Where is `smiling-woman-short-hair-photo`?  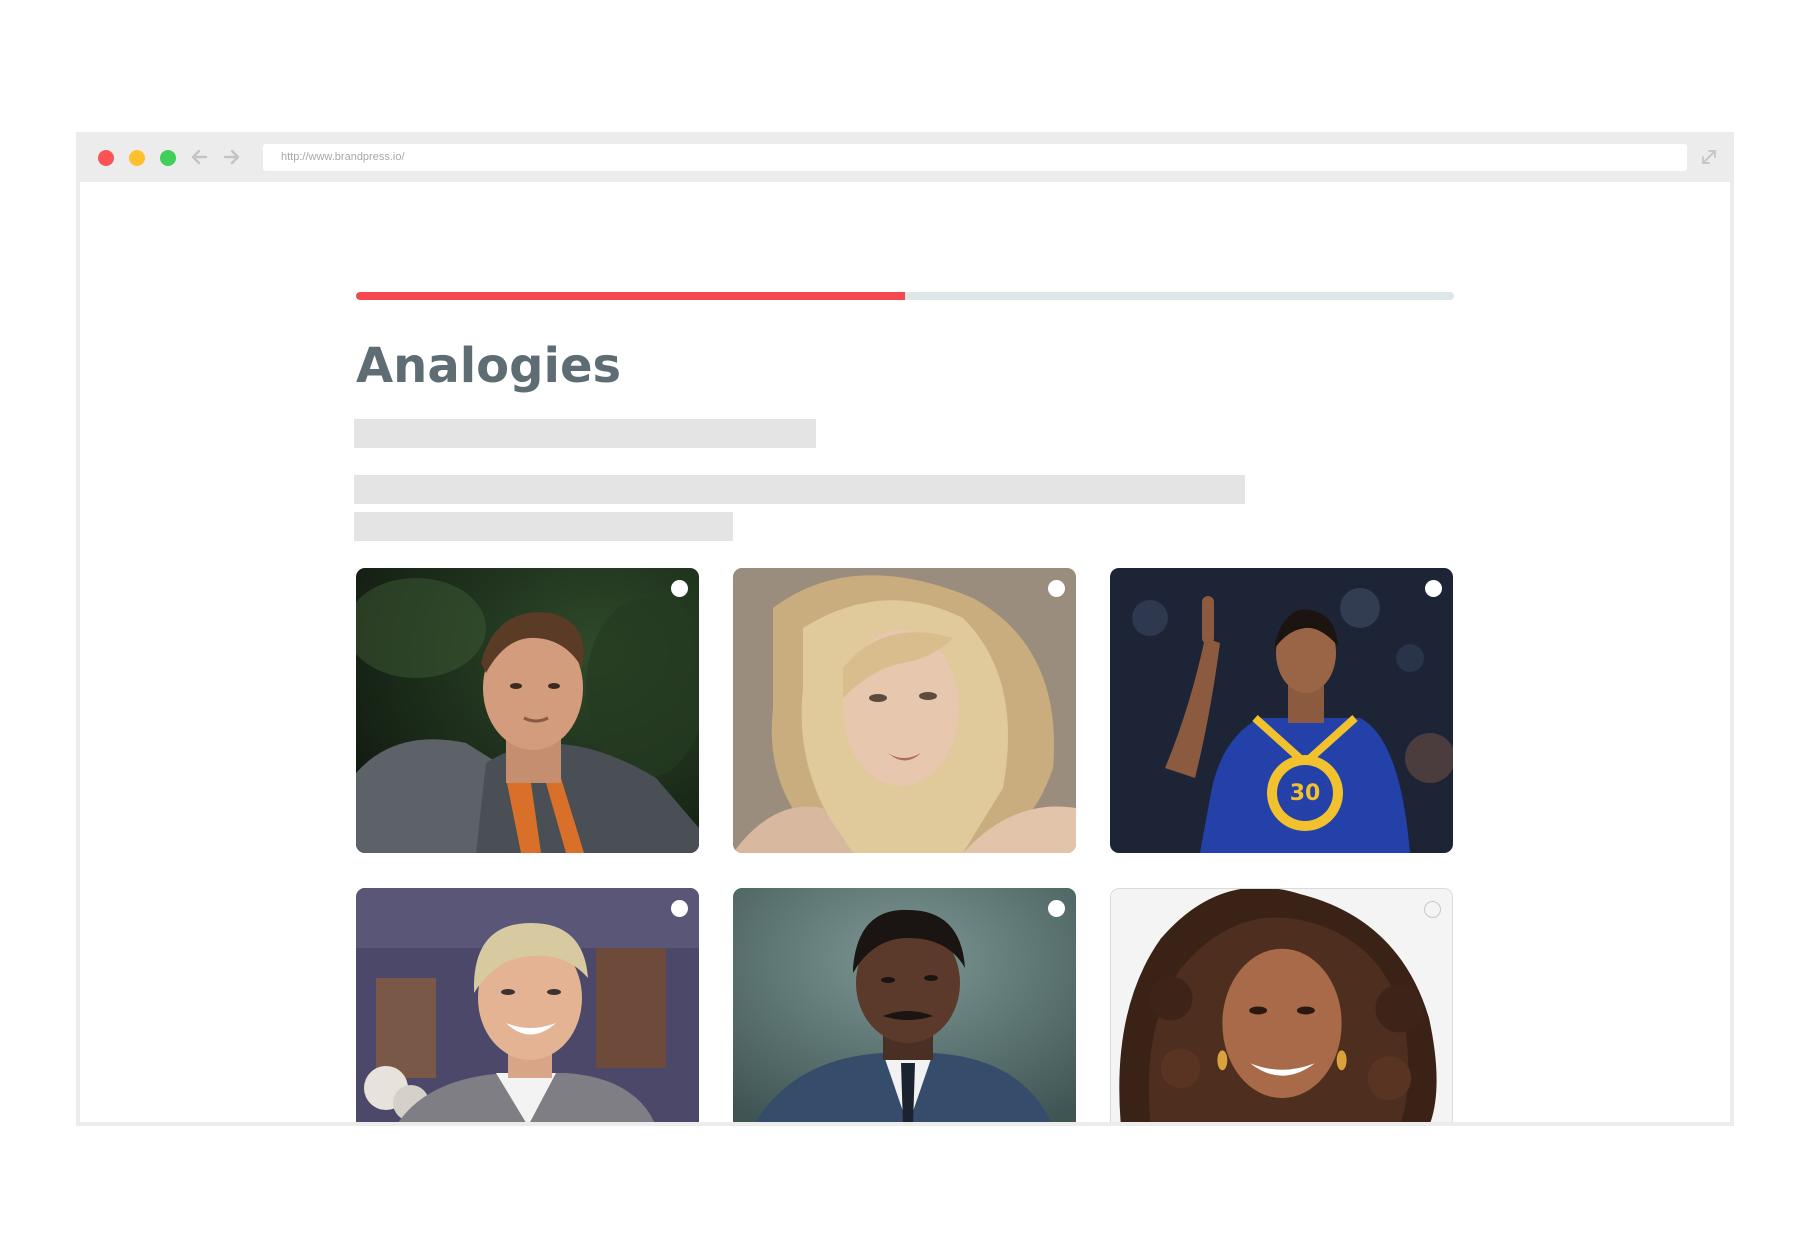 smiling-woman-short-hair-photo is located at coordinates (527, 1005).